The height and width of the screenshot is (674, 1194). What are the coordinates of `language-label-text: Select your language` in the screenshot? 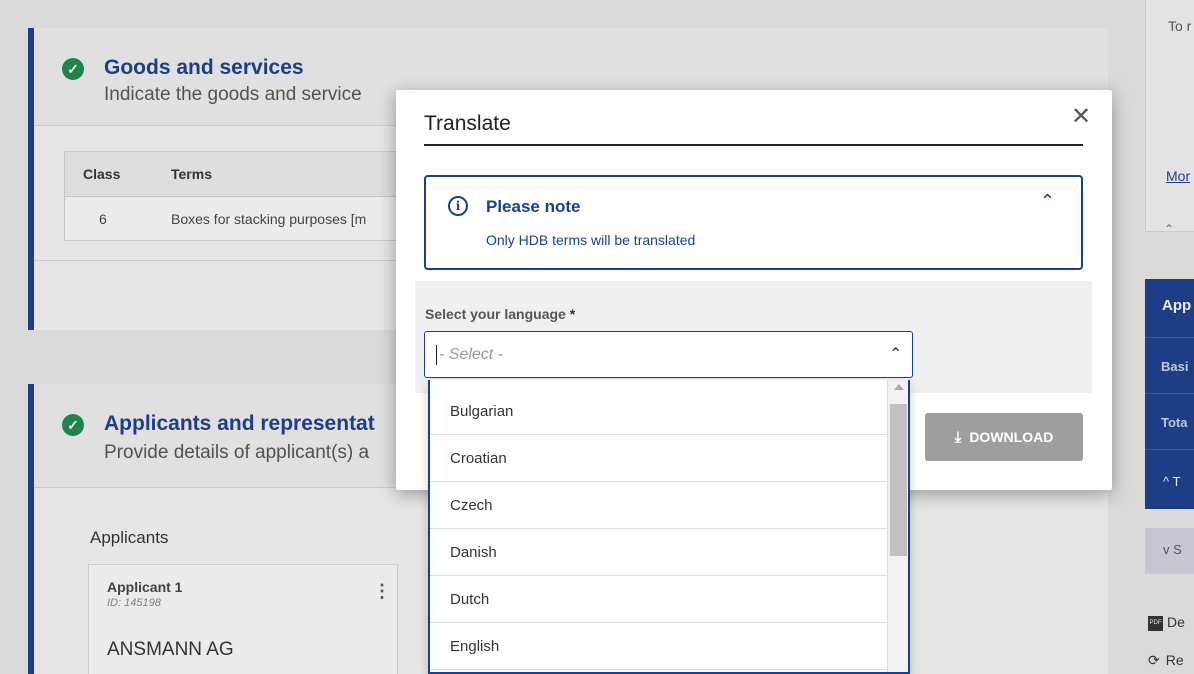 It's located at (495, 314).